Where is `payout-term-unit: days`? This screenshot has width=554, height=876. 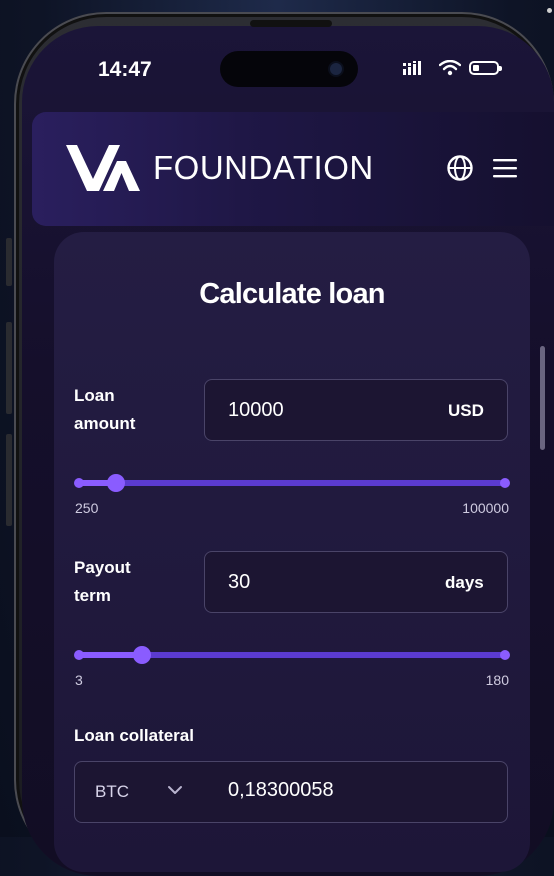
payout-term-unit: days is located at coordinates (464, 582).